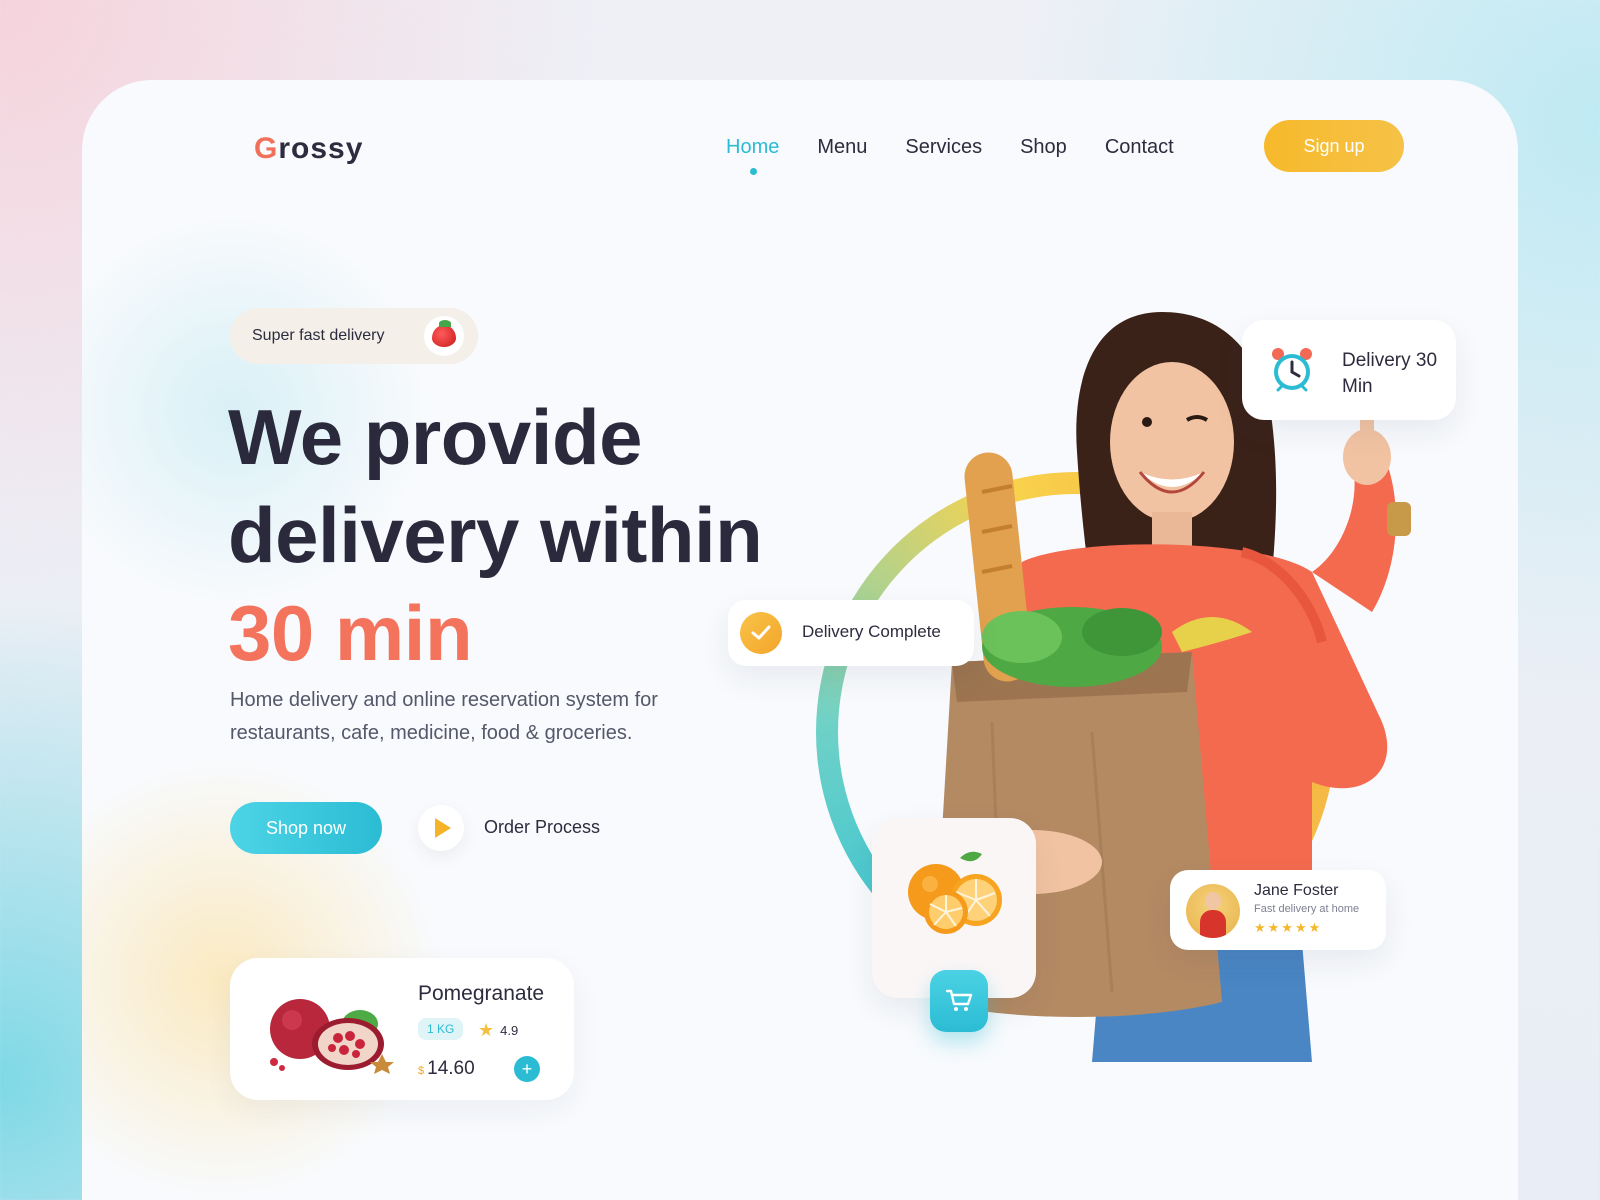  I want to click on check-icon, so click(761, 633).